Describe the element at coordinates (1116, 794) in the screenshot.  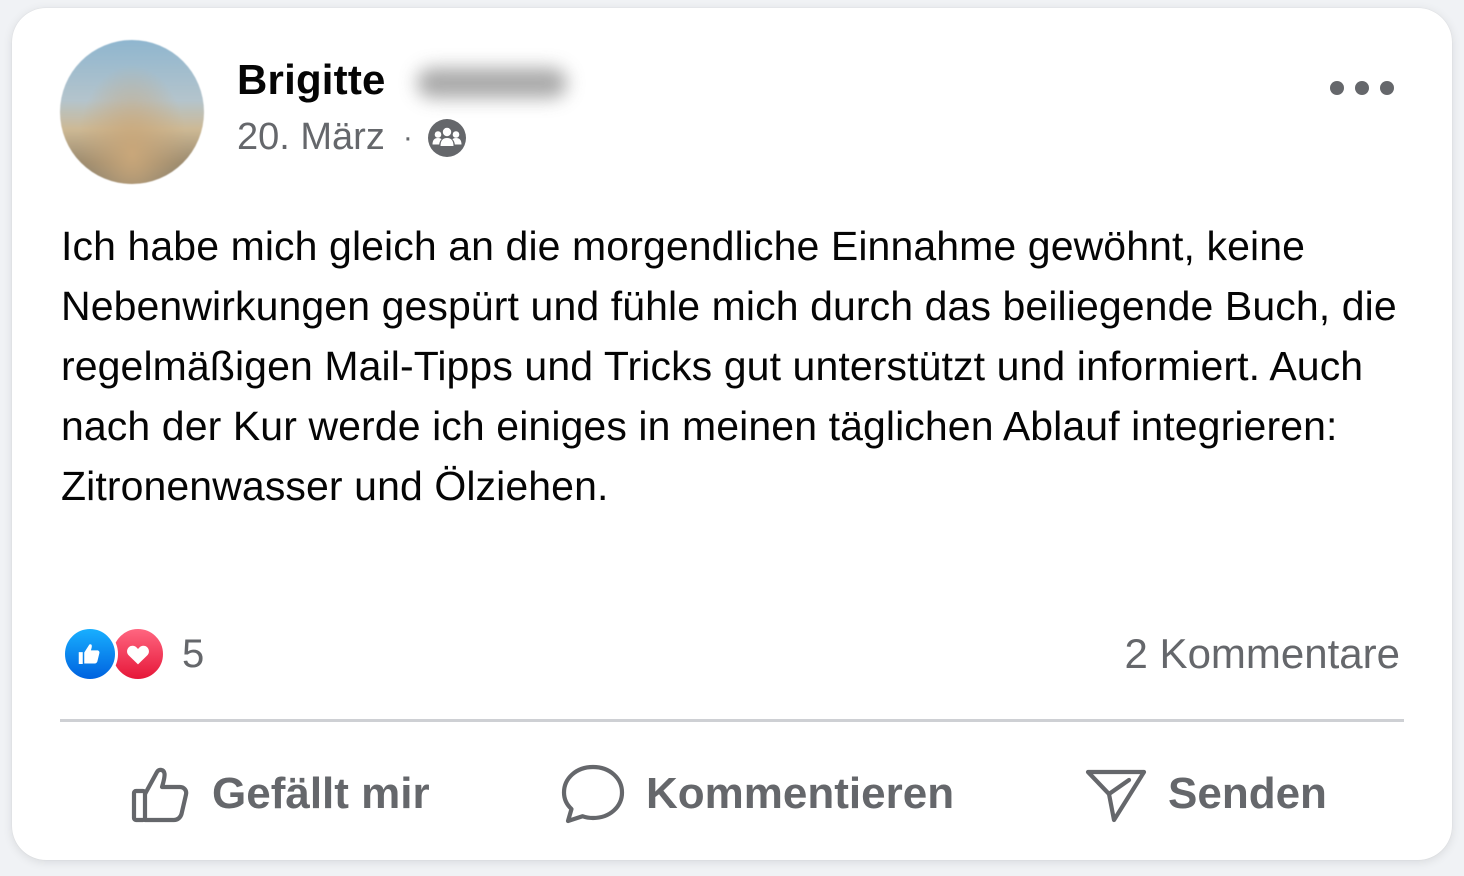
I see `send-icon` at that location.